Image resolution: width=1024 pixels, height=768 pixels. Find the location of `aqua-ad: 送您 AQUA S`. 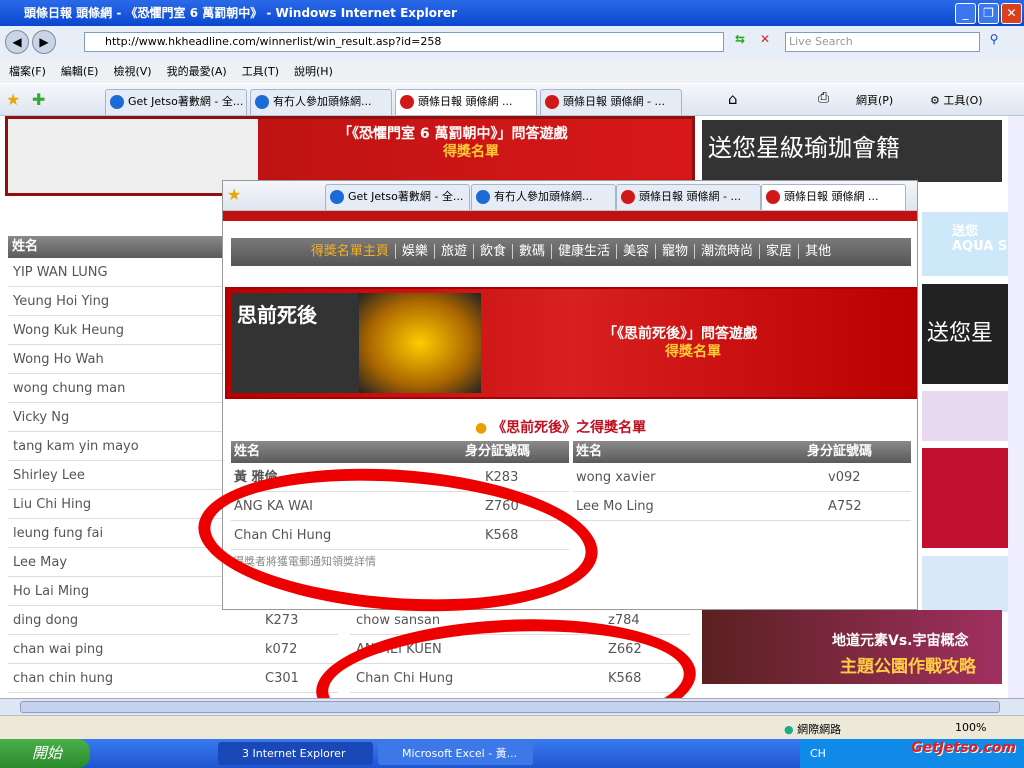

aqua-ad: 送您 AQUA S is located at coordinates (965, 244).